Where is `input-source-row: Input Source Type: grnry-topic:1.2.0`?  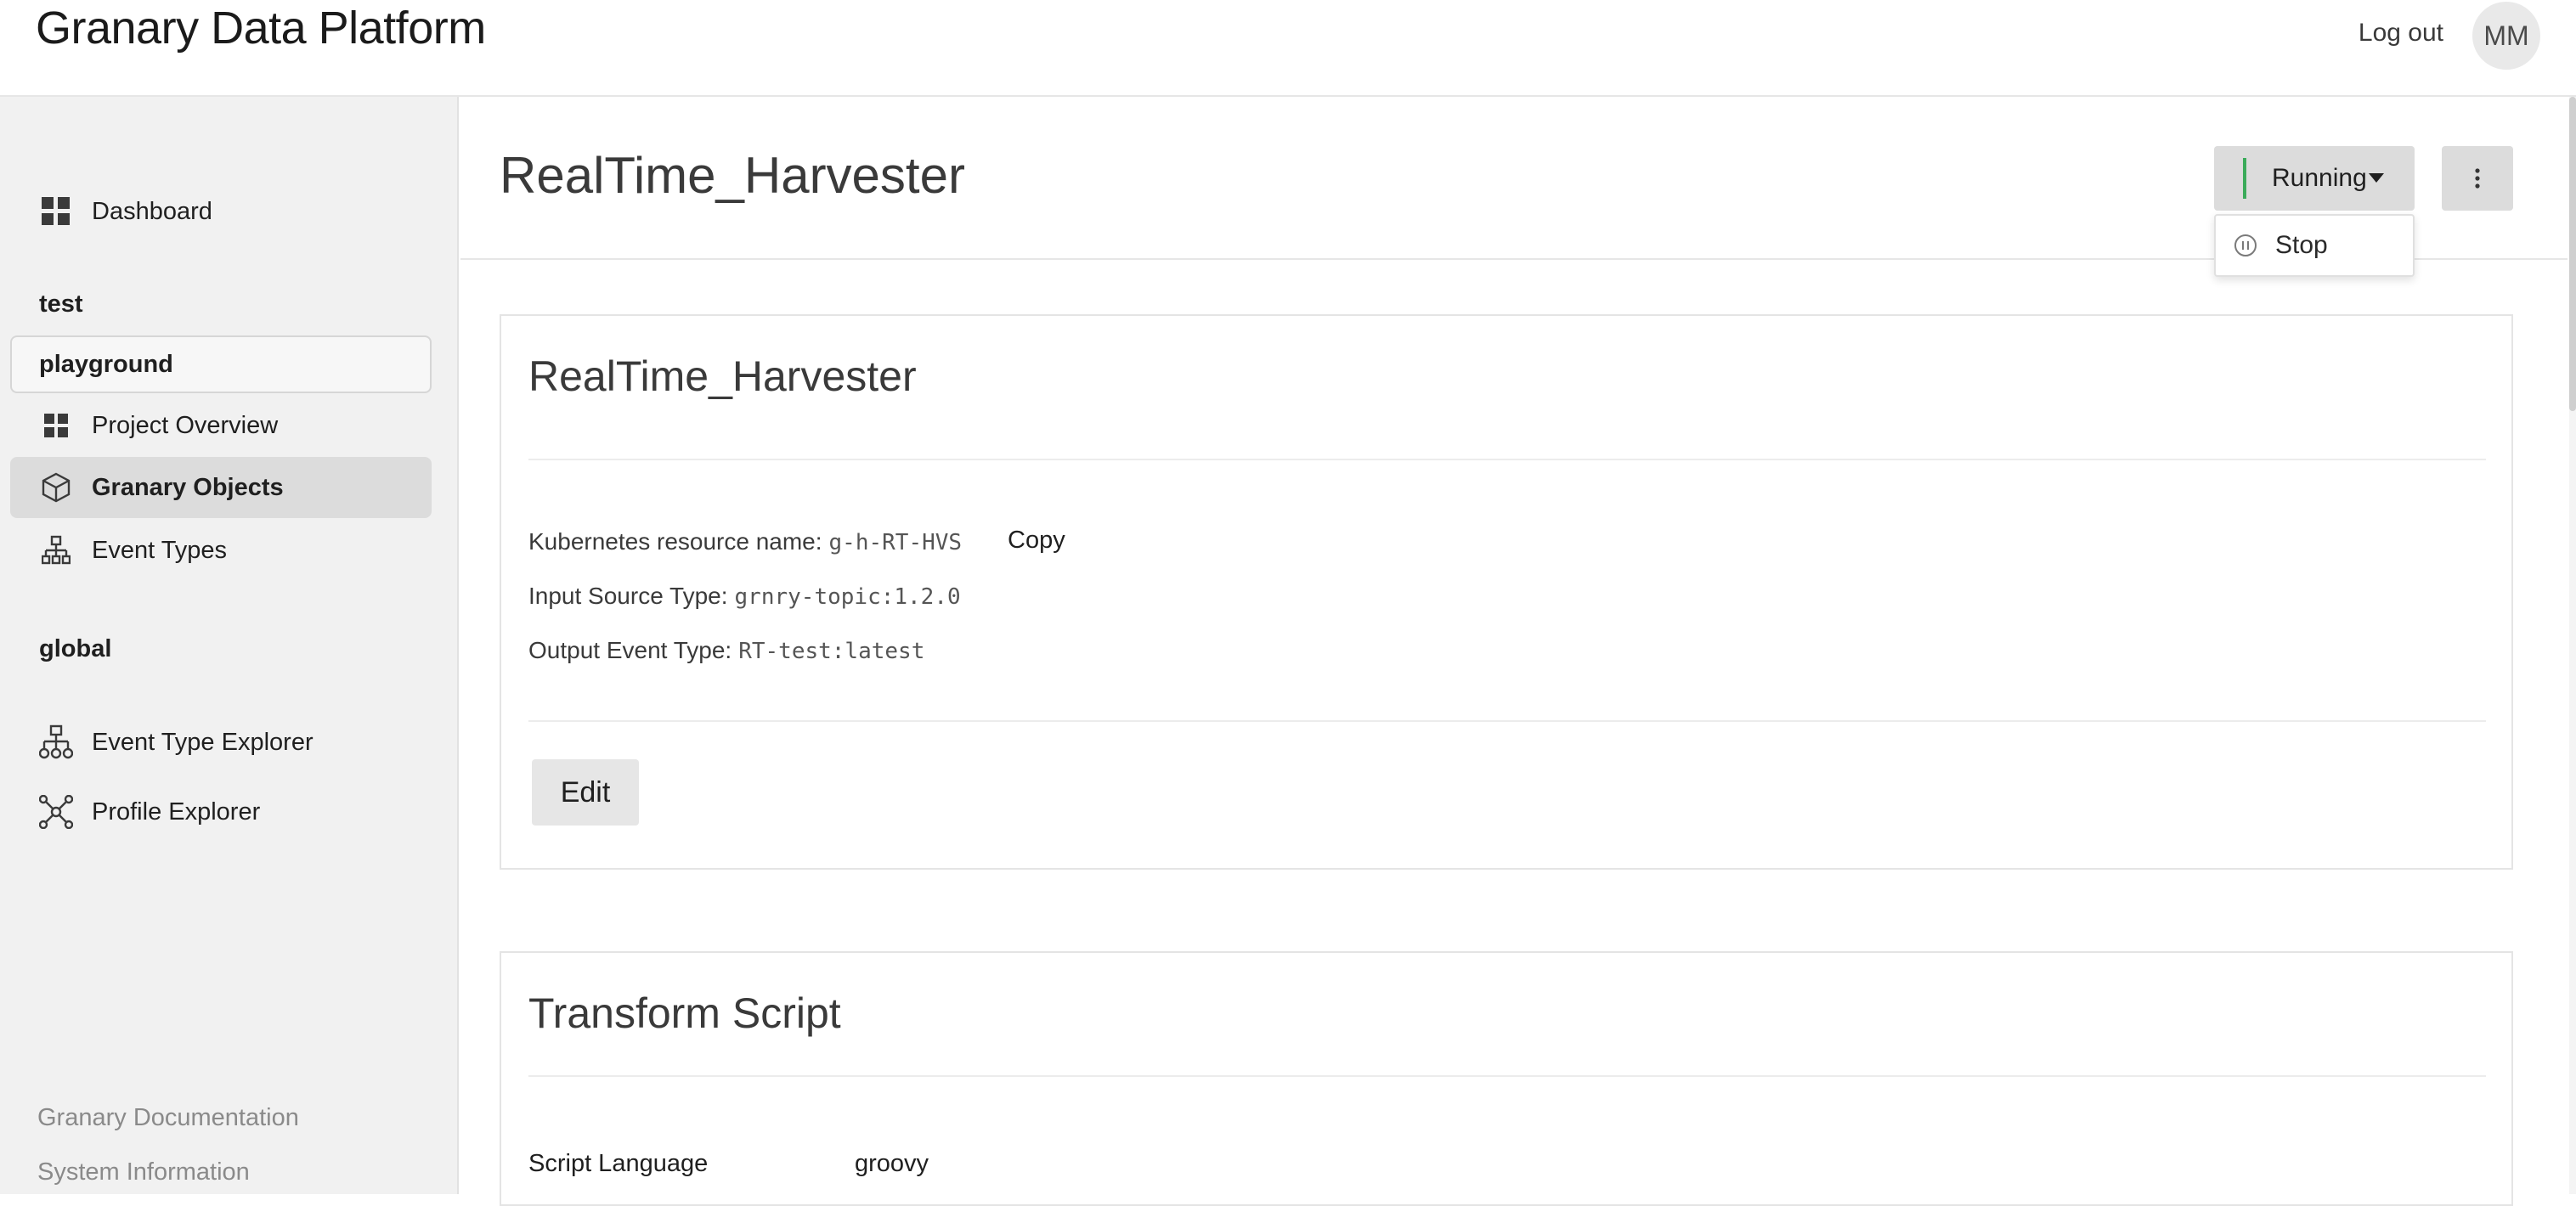 input-source-row: Input Source Type: grnry-topic:1.2.0 is located at coordinates (744, 596).